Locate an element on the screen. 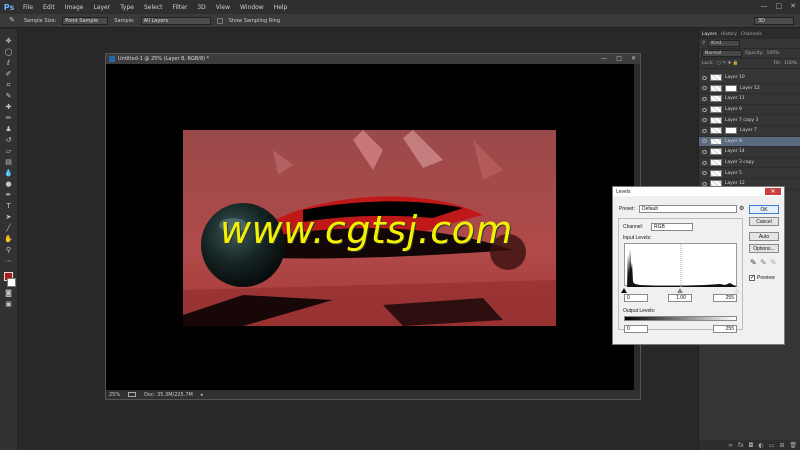  white-eyedropper-icon: ✎ is located at coordinates (773, 262).